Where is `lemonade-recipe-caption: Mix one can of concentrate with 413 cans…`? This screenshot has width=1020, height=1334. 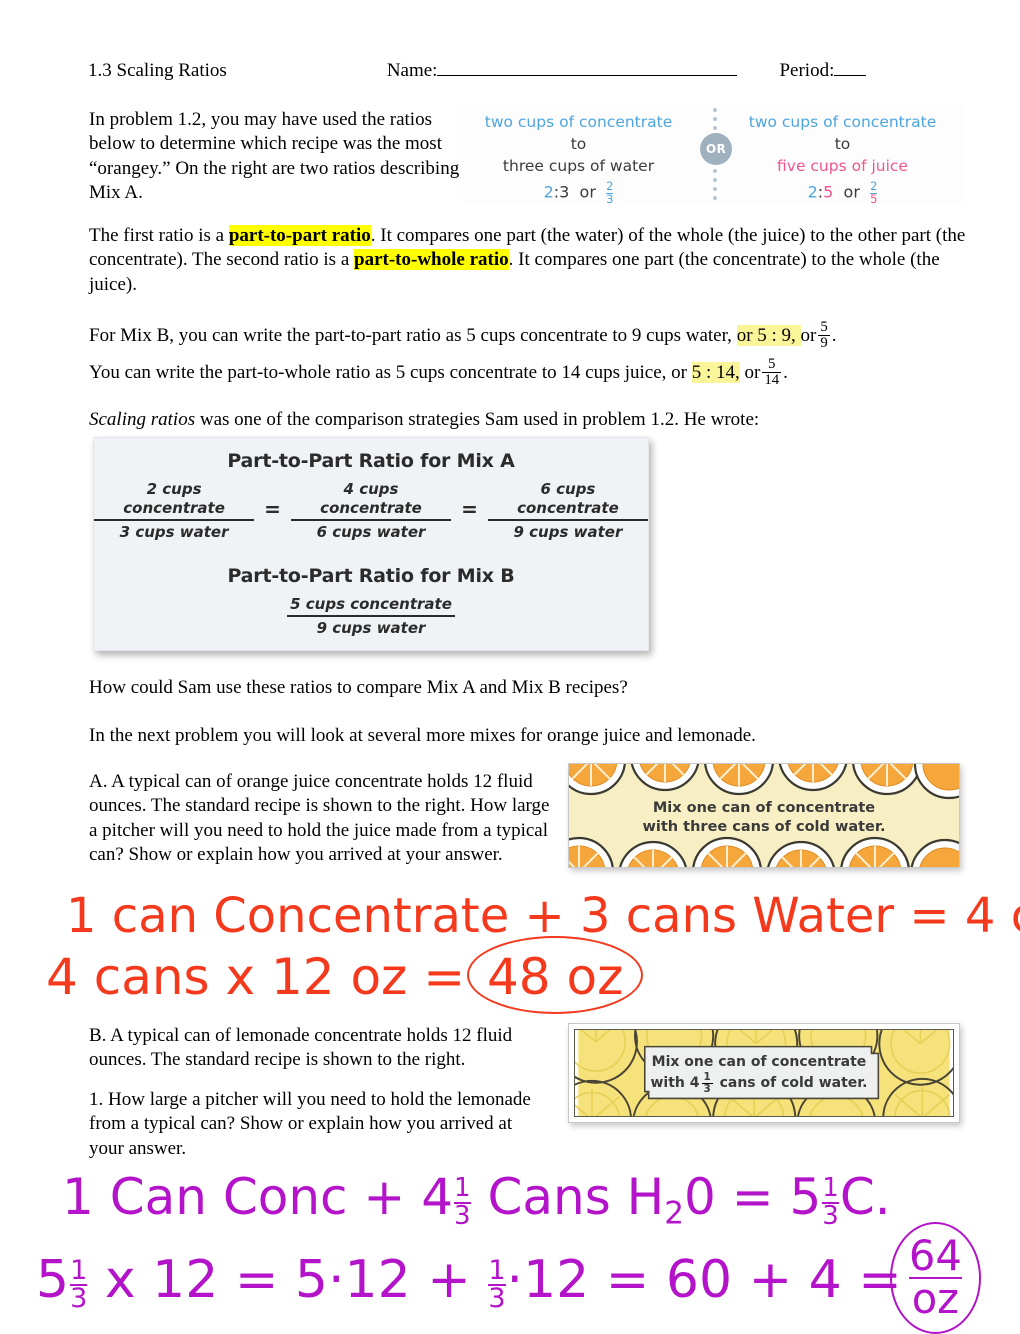 lemonade-recipe-caption: Mix one can of concentrate with 413 cans… is located at coordinates (759, 1073).